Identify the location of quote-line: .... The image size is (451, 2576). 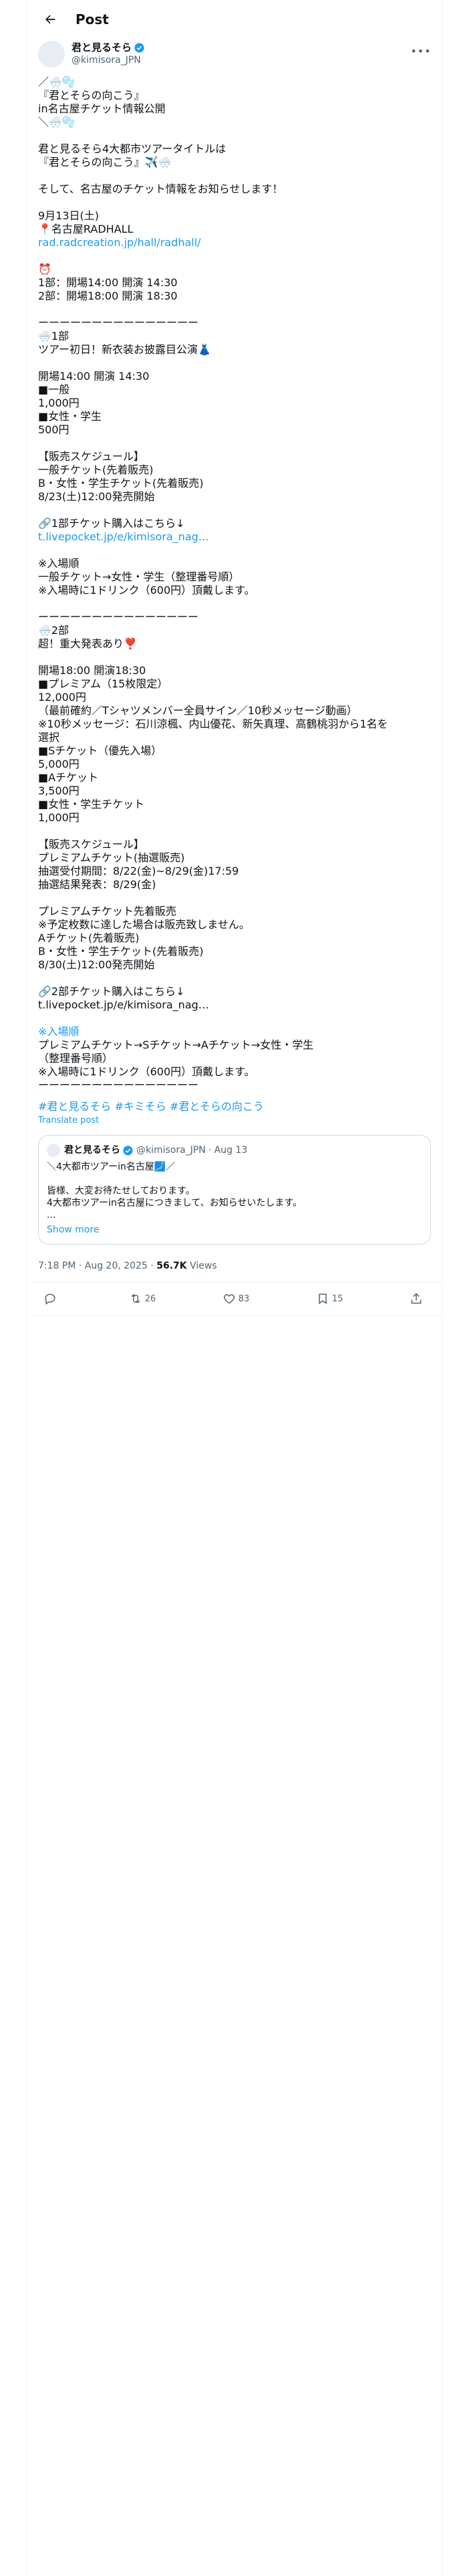
(51, 1215).